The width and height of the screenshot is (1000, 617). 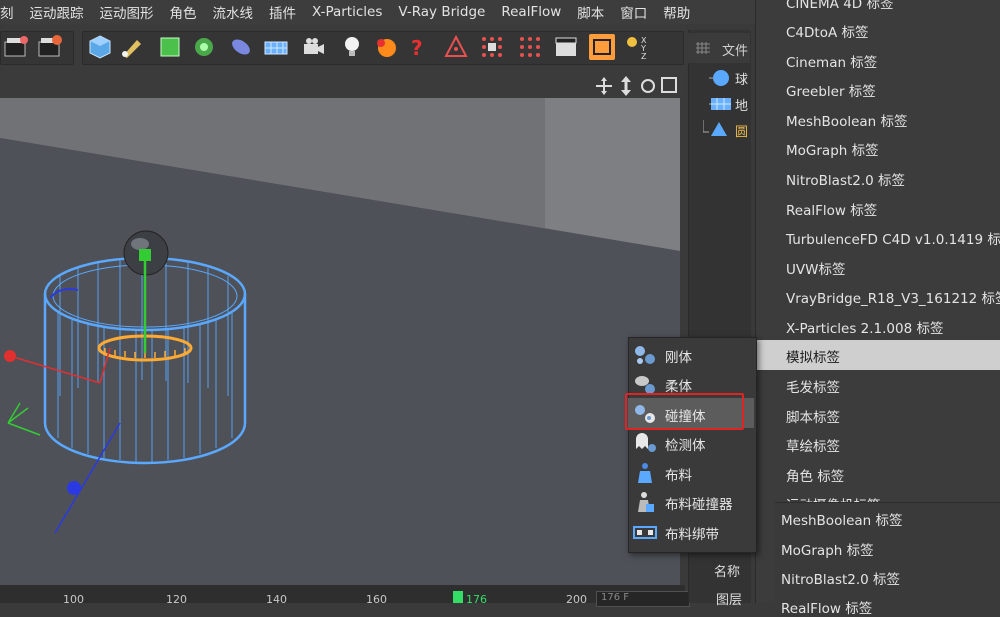 What do you see at coordinates (7, 12) in the screenshot?
I see `menu-item-partial: 刻` at bounding box center [7, 12].